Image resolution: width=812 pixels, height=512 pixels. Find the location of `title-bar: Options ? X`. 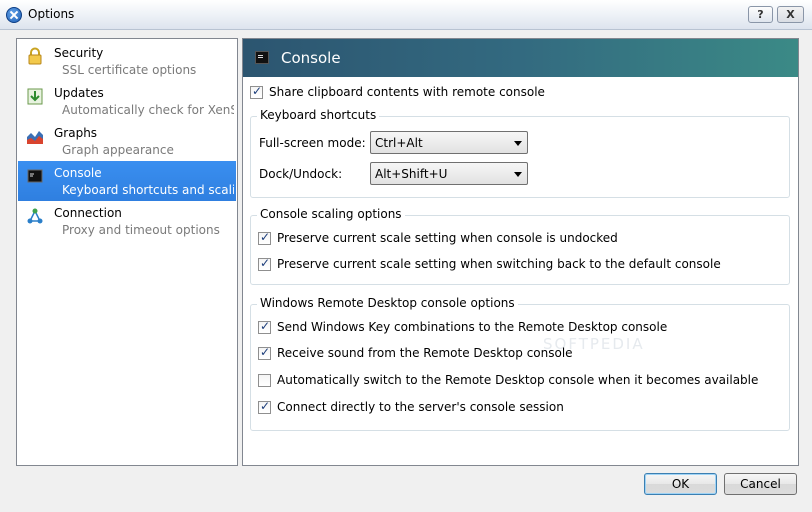

title-bar: Options ? X is located at coordinates (406, 15).